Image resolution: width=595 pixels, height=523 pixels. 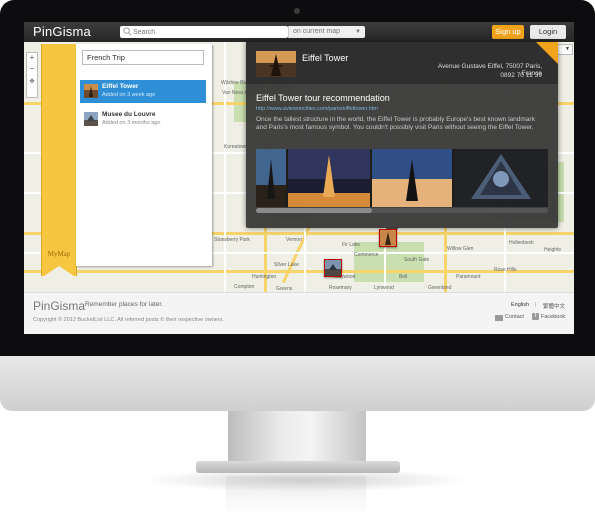 What do you see at coordinates (323, 98) in the screenshot?
I see `recommendation-title: Eiffel Tower tour recommendation` at bounding box center [323, 98].